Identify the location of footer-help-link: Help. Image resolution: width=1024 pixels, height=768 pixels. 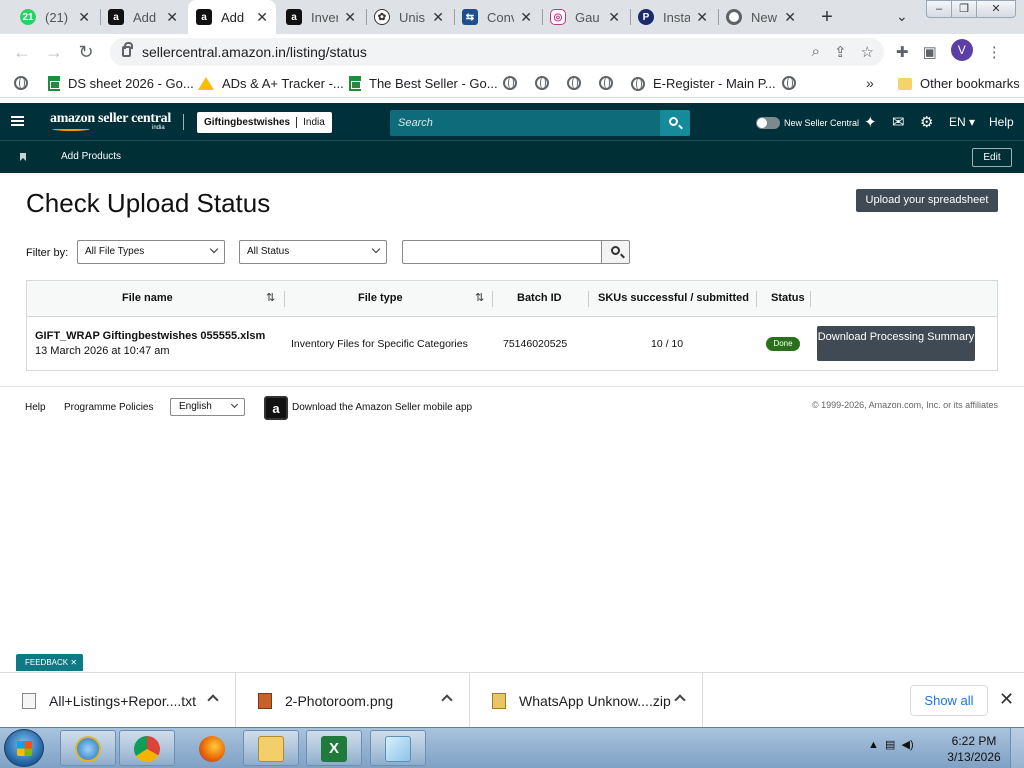
(35, 407).